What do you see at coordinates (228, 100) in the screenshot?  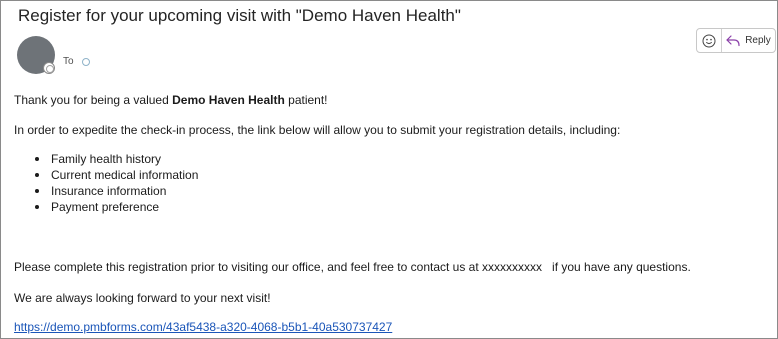 I see `practice-name: Demo Haven Health` at bounding box center [228, 100].